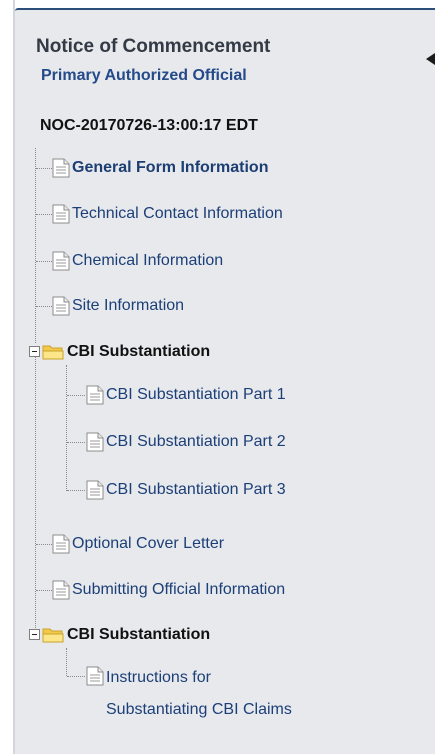 The width and height of the screenshot is (442, 754). Describe the element at coordinates (147, 261) in the screenshot. I see `tree-item-chemical-information: Chemical Information` at that location.